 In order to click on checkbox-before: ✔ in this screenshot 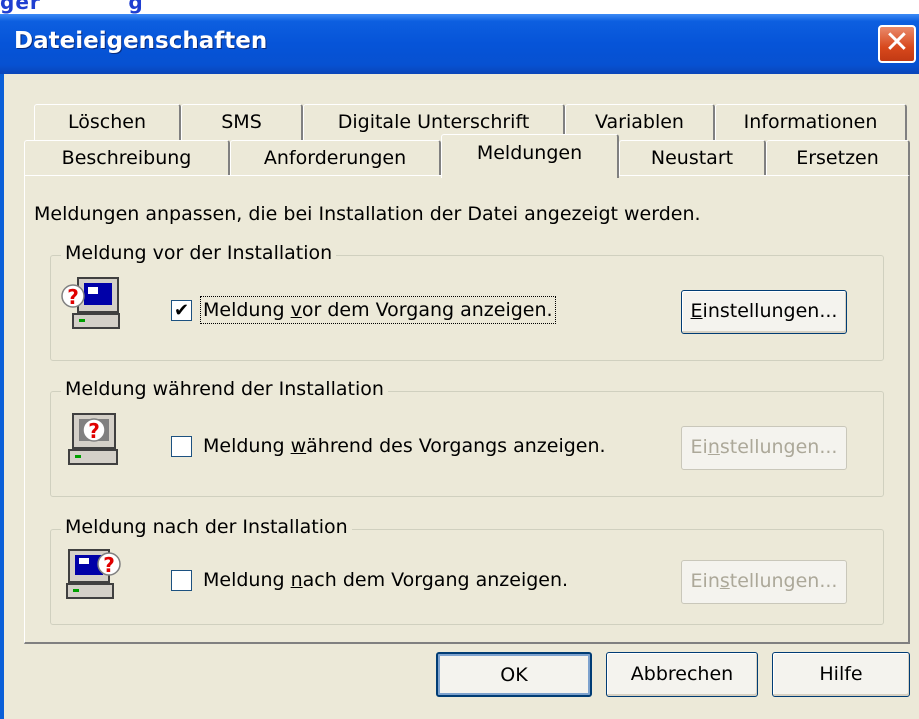, I will do `click(181, 310)`.